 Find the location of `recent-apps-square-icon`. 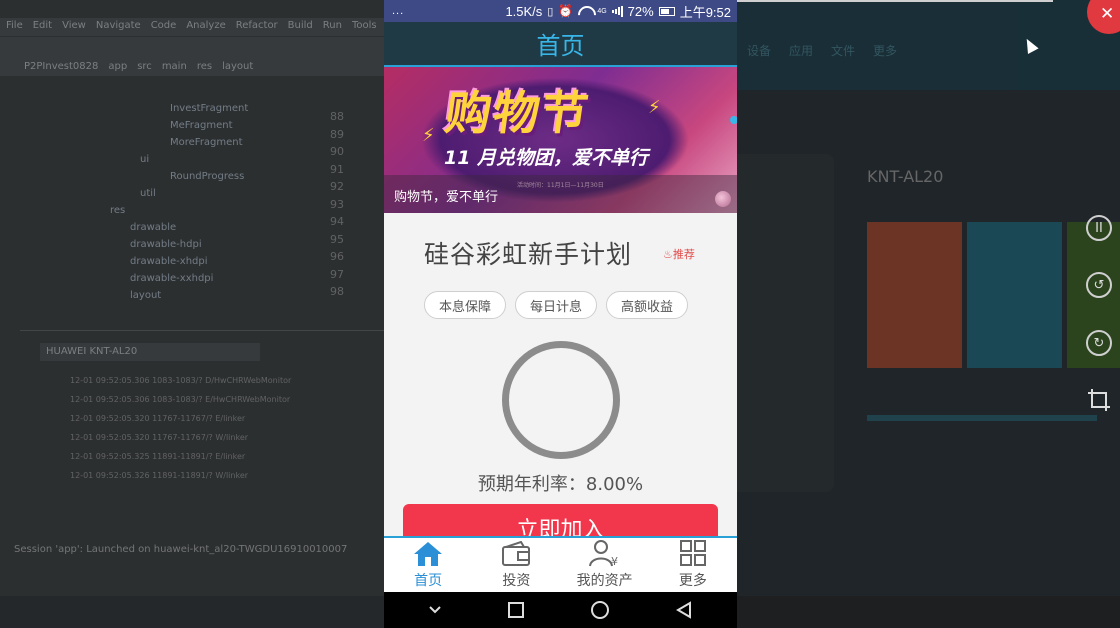

recent-apps-square-icon is located at coordinates (516, 610).